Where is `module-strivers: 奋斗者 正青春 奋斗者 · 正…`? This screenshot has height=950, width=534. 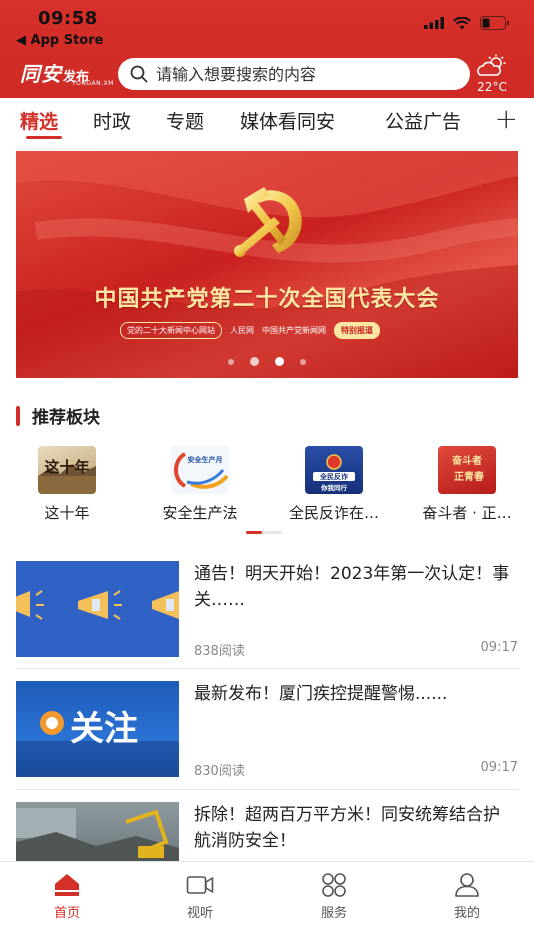
module-strivers: 奋斗者 正青春 奋斗者 · 正… is located at coordinates (467, 484).